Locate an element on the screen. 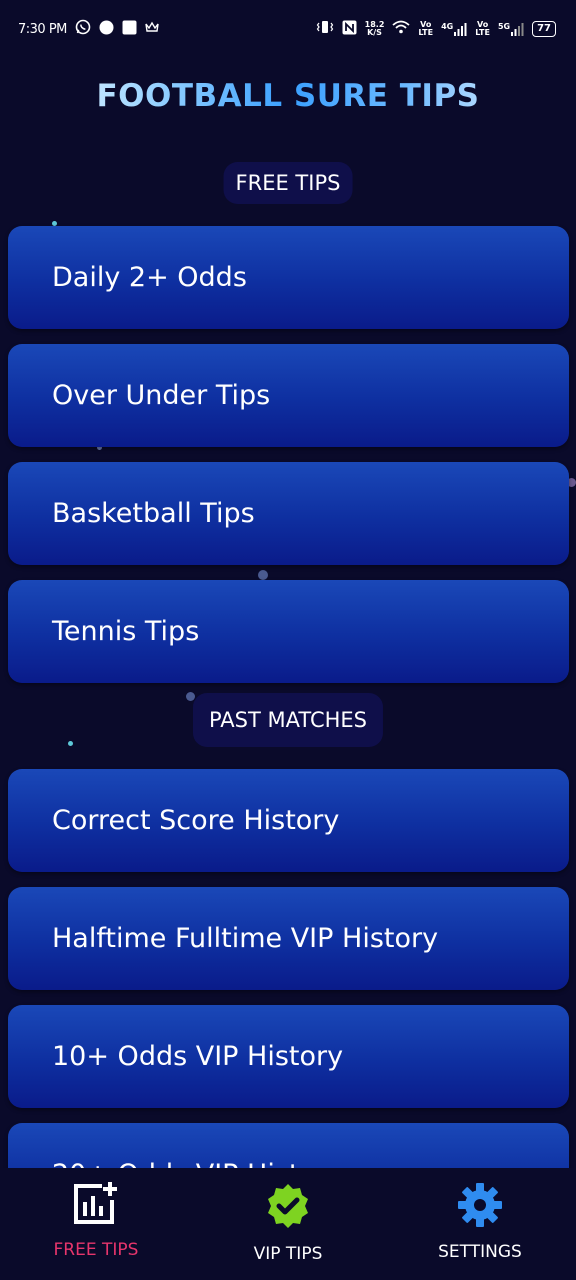 The image size is (576, 1280). nav-tab-free-tips: FREE TIPS is located at coordinates (96, 1214).